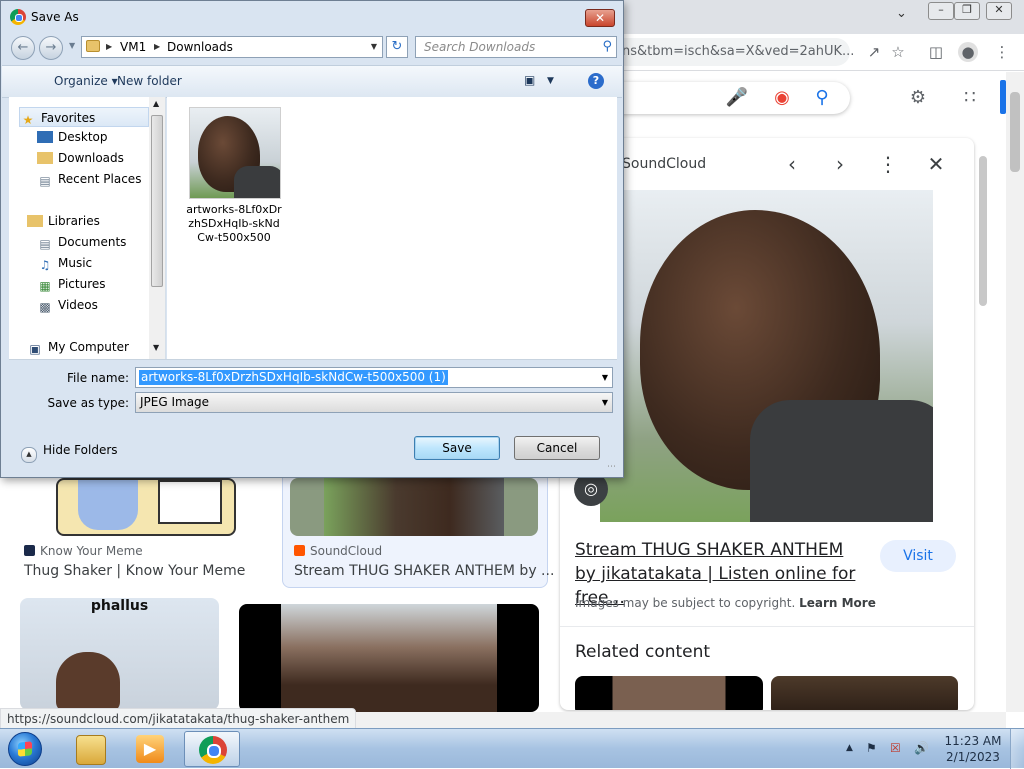  I want to click on dialog-close-button: ✕, so click(600, 18).